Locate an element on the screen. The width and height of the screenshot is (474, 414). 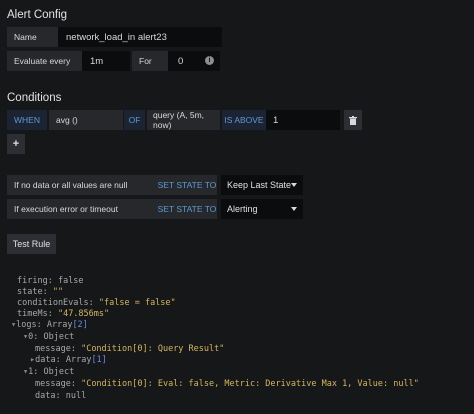
info-icon: i is located at coordinates (209, 60).